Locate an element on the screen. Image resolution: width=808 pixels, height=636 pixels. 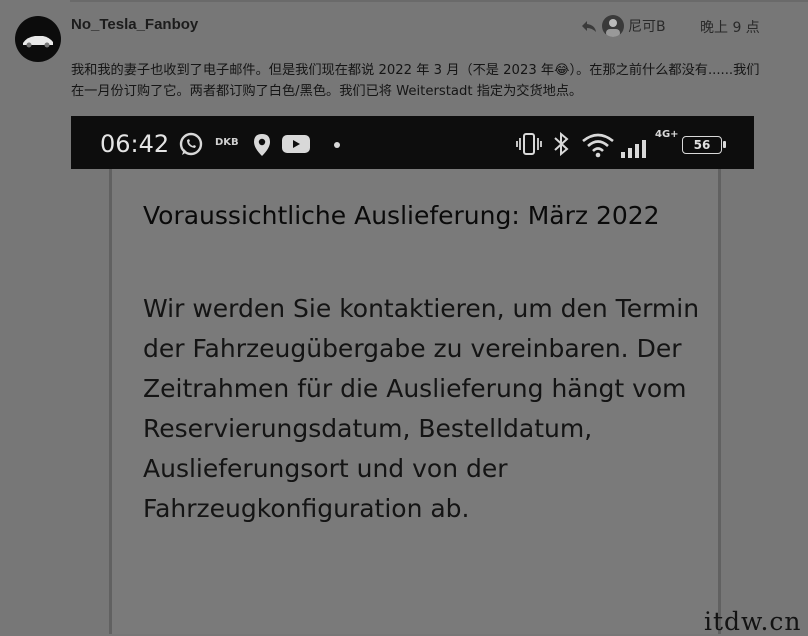
bluetooth-icon is located at coordinates (561, 144).